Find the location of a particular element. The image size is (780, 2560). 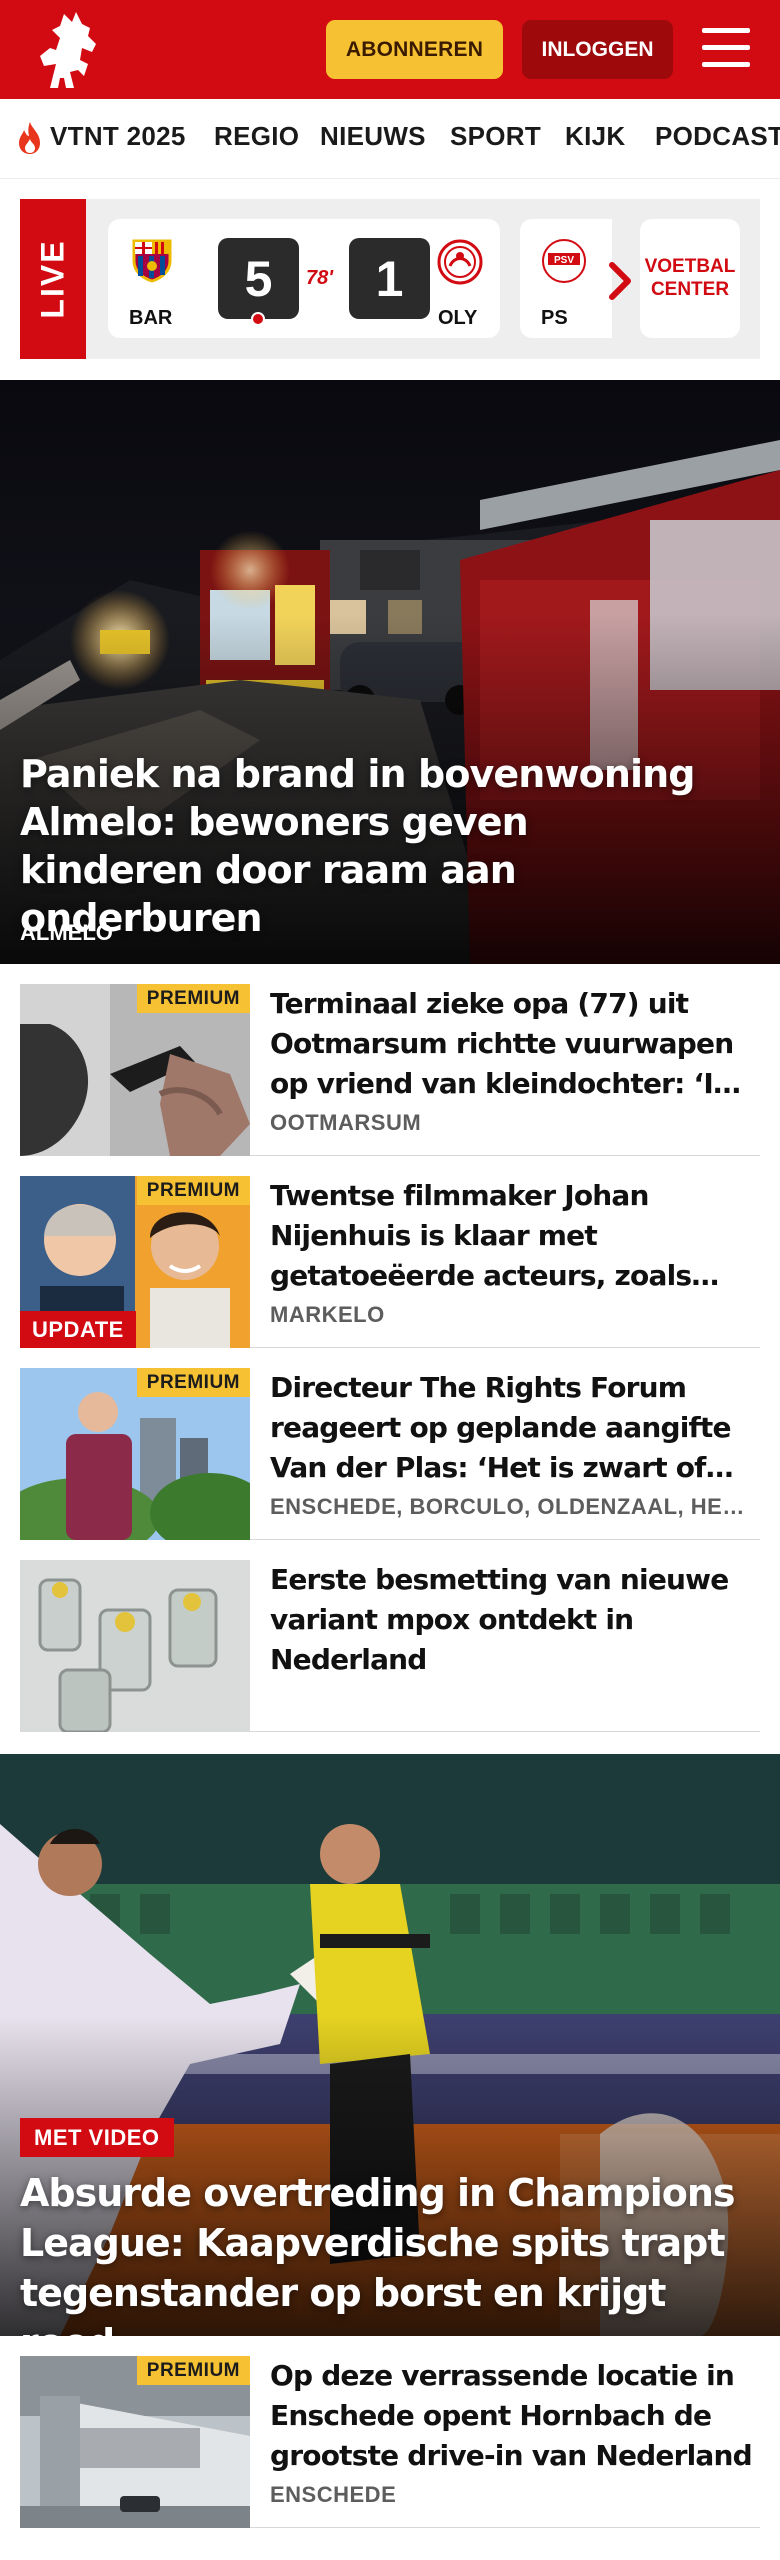

chevron-right-icon is located at coordinates (621, 281).